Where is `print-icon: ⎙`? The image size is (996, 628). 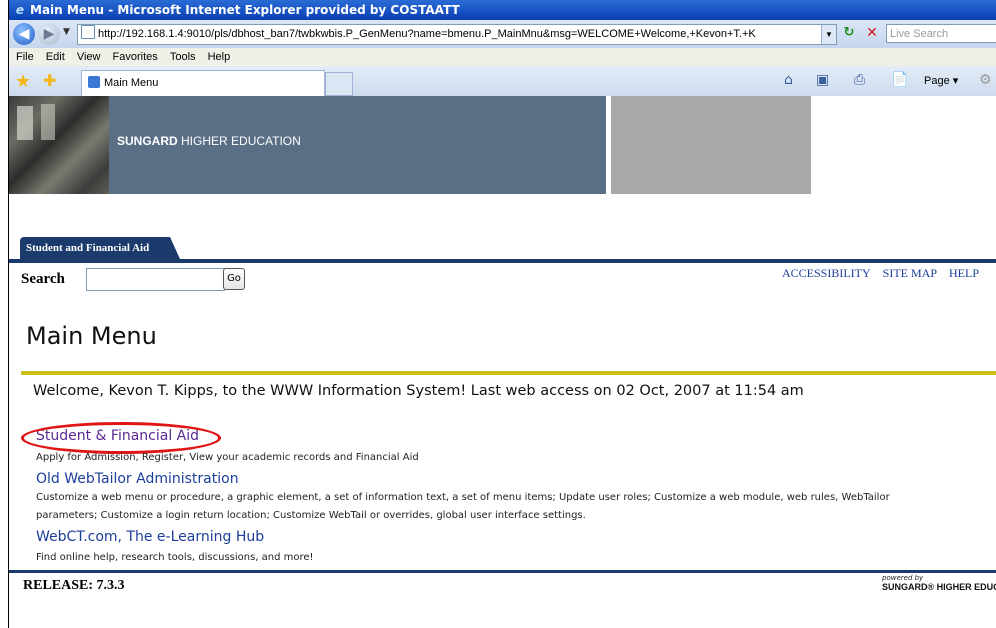 print-icon: ⎙ is located at coordinates (859, 80).